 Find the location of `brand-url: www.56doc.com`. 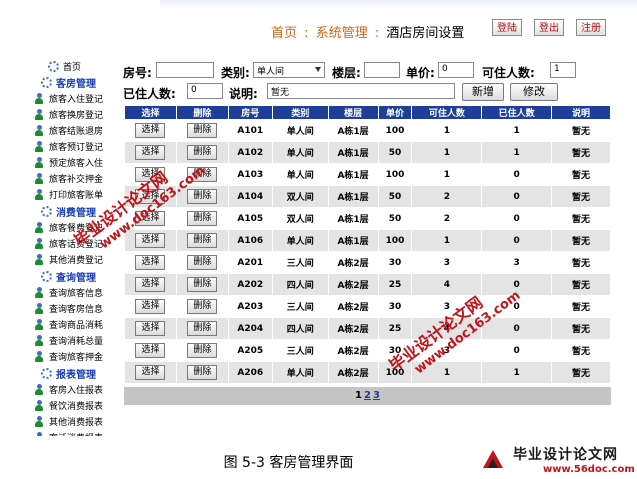

brand-url: www.56doc.com is located at coordinates (589, 469).